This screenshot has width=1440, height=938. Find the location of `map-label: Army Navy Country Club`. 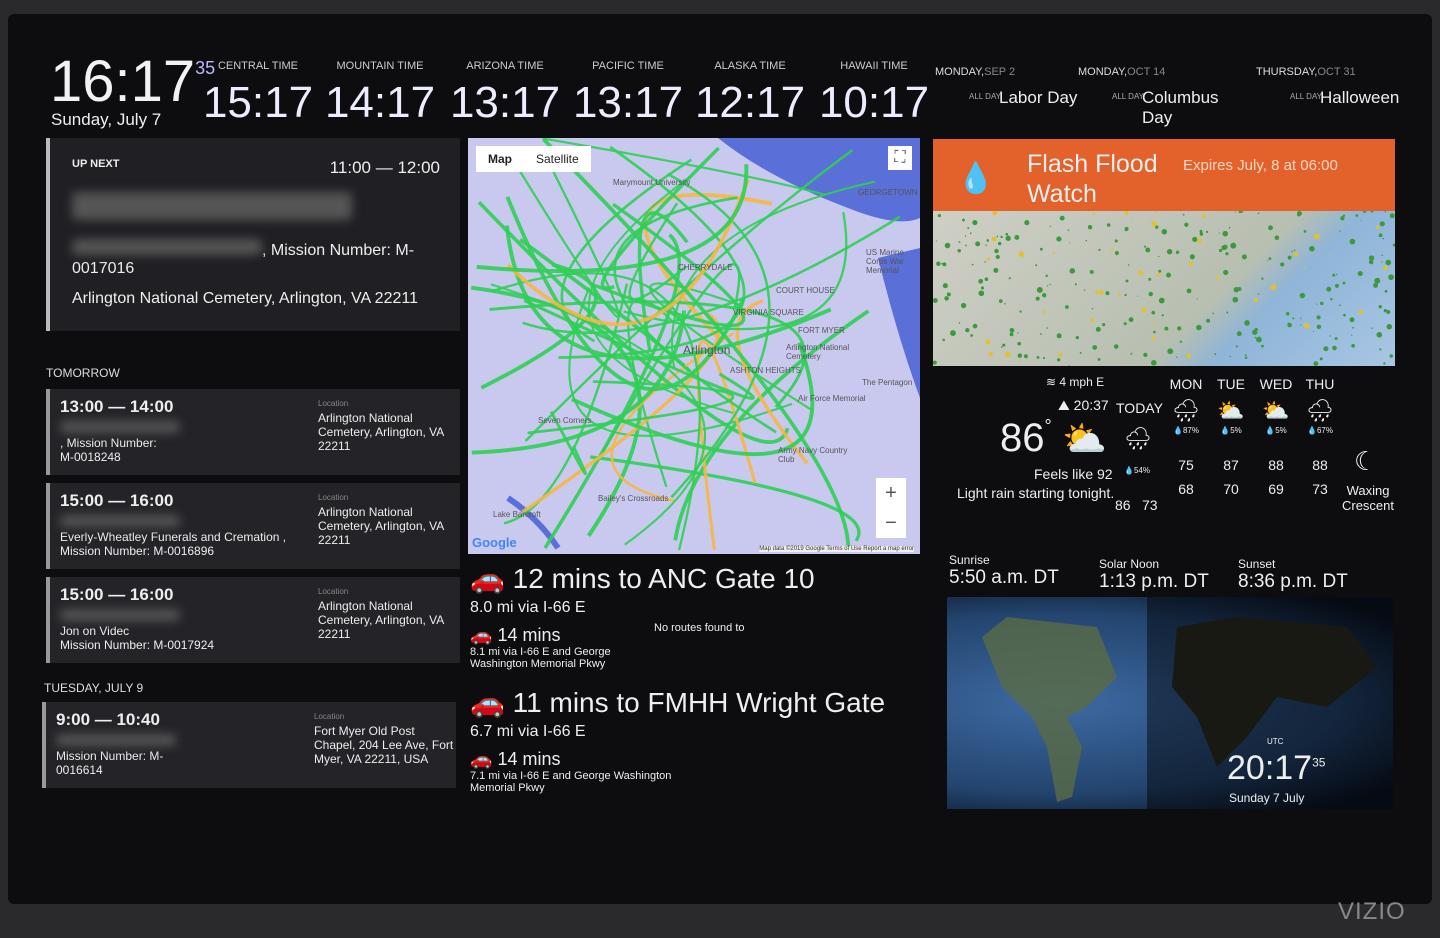

map-label: Army Navy Country Club is located at coordinates (813, 455).